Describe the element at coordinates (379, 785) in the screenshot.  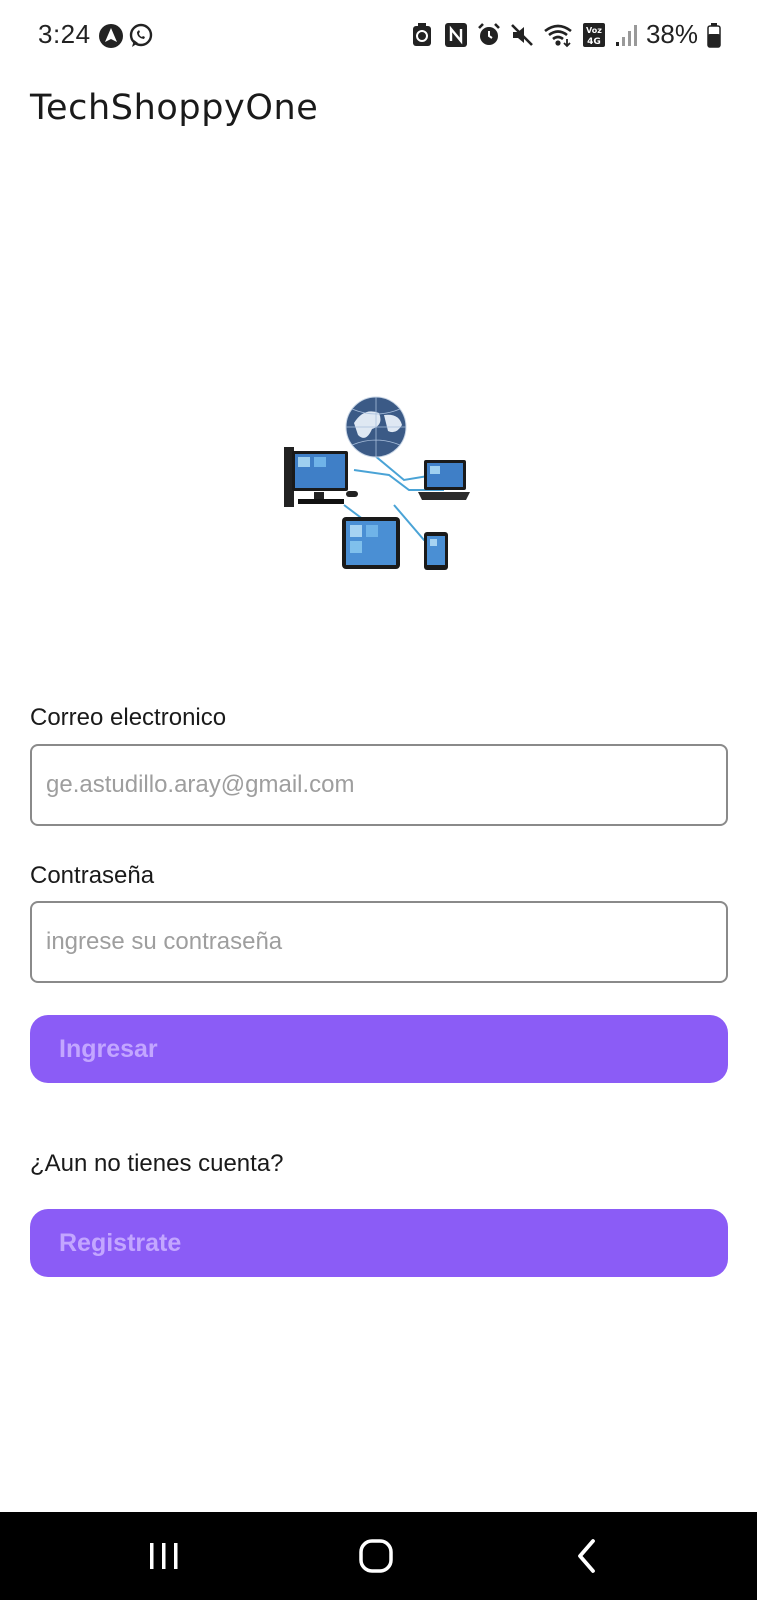
I see `email-field` at that location.